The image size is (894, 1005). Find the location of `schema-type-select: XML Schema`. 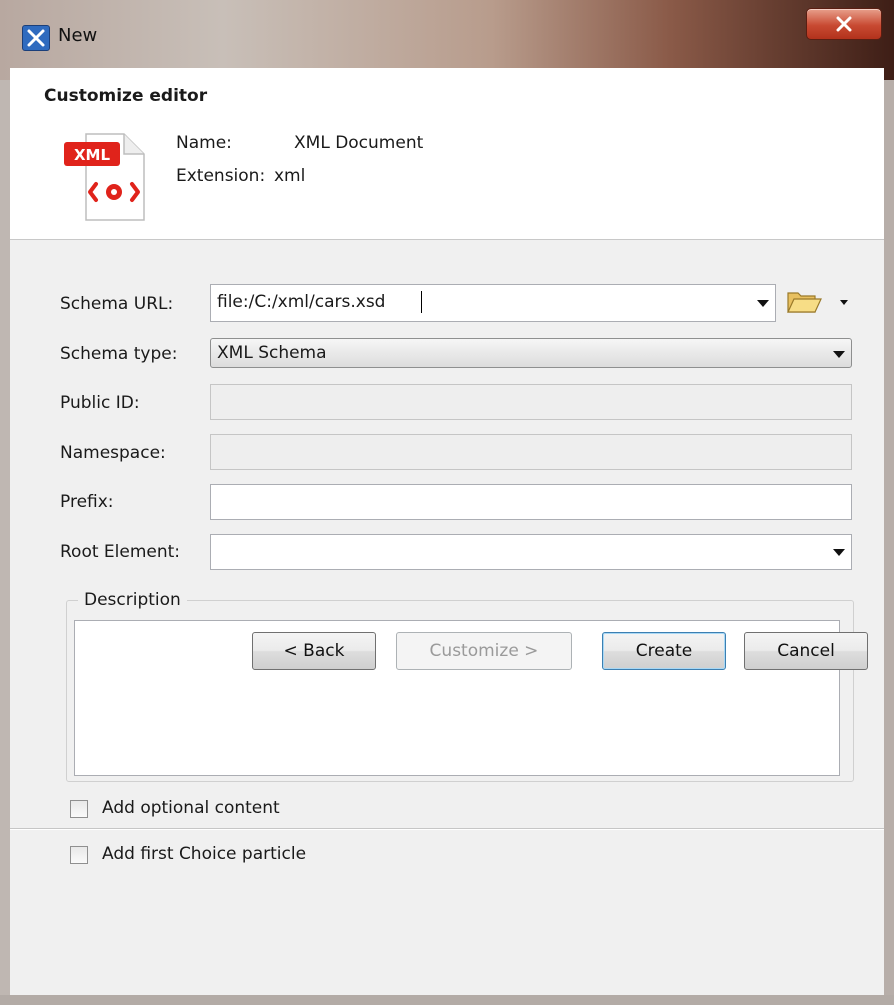

schema-type-select: XML Schema is located at coordinates (531, 353).